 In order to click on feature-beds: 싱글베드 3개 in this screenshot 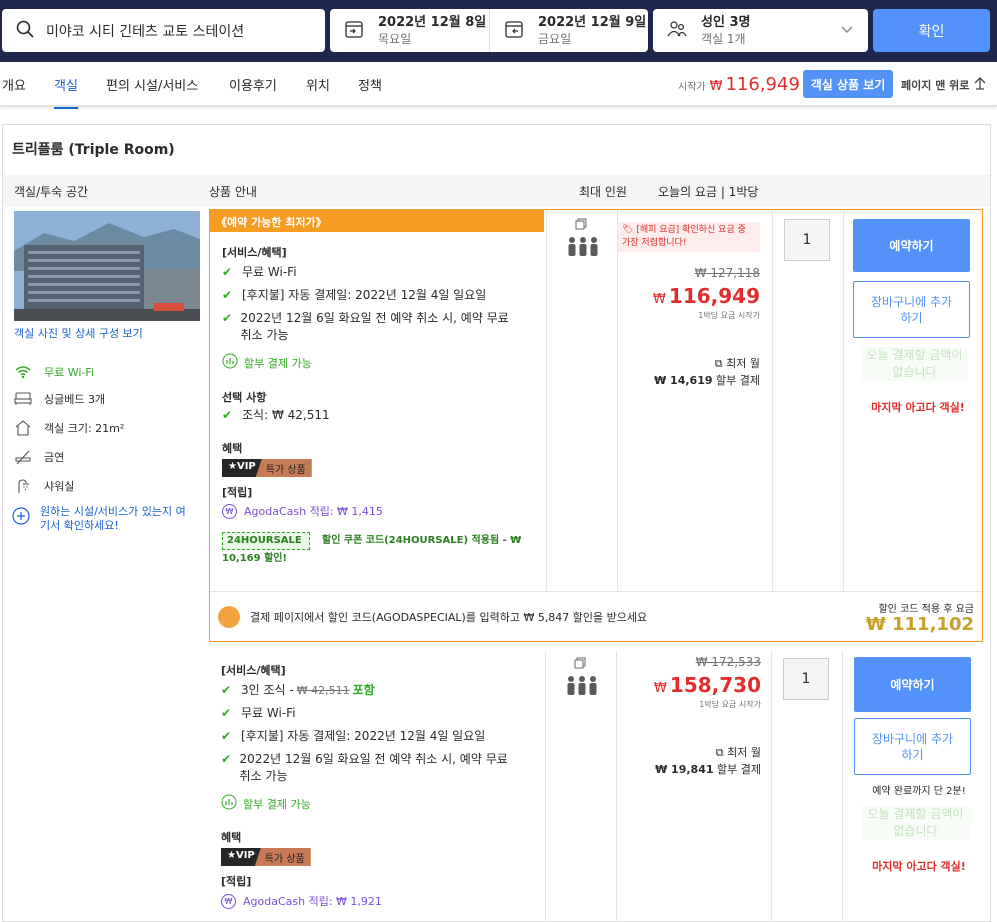, I will do `click(59, 399)`.